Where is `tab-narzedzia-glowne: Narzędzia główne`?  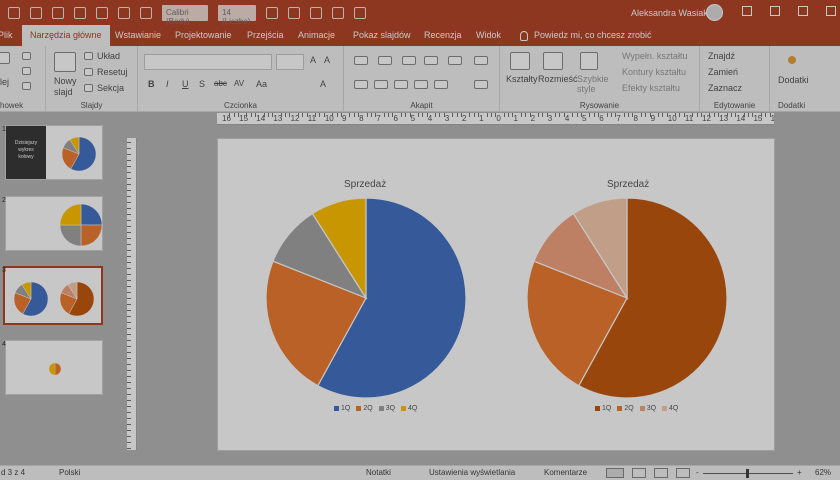 tab-narzedzia-glowne: Narzędzia główne is located at coordinates (66, 35).